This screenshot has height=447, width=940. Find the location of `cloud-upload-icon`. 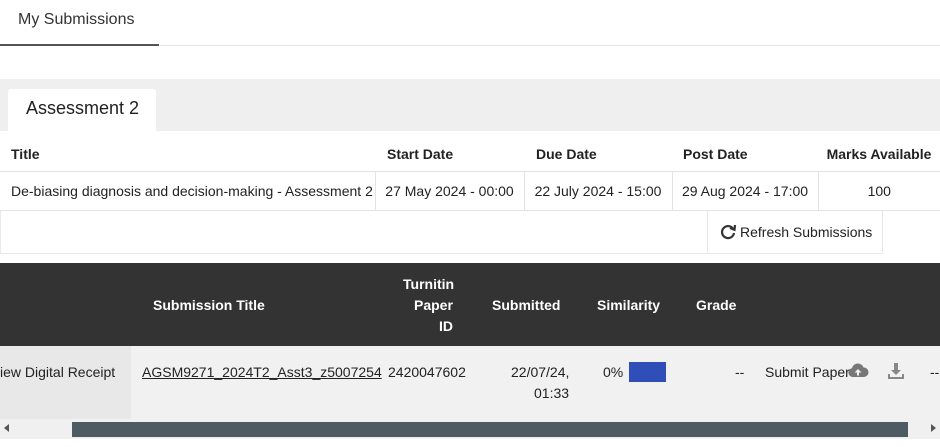

cloud-upload-icon is located at coordinates (858, 371).